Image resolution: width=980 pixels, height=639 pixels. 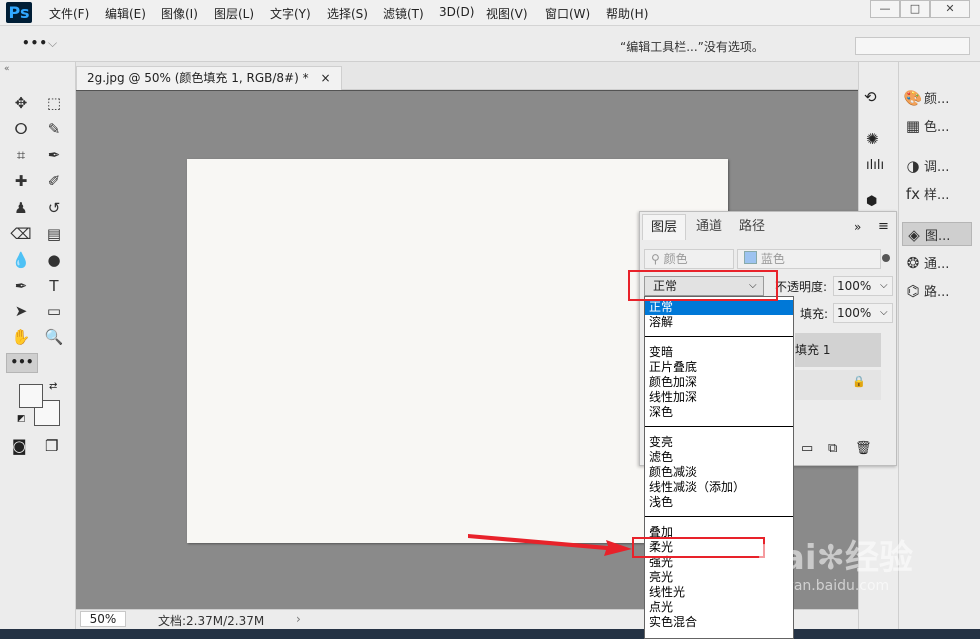 What do you see at coordinates (913, 291) in the screenshot?
I see `paths-icon: ⌬` at bounding box center [913, 291].